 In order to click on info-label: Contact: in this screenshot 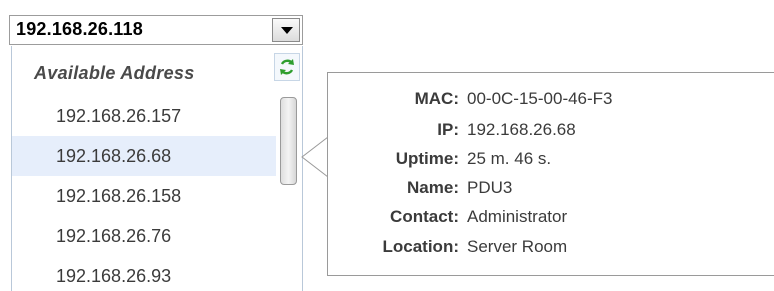, I will do `click(424, 216)`.